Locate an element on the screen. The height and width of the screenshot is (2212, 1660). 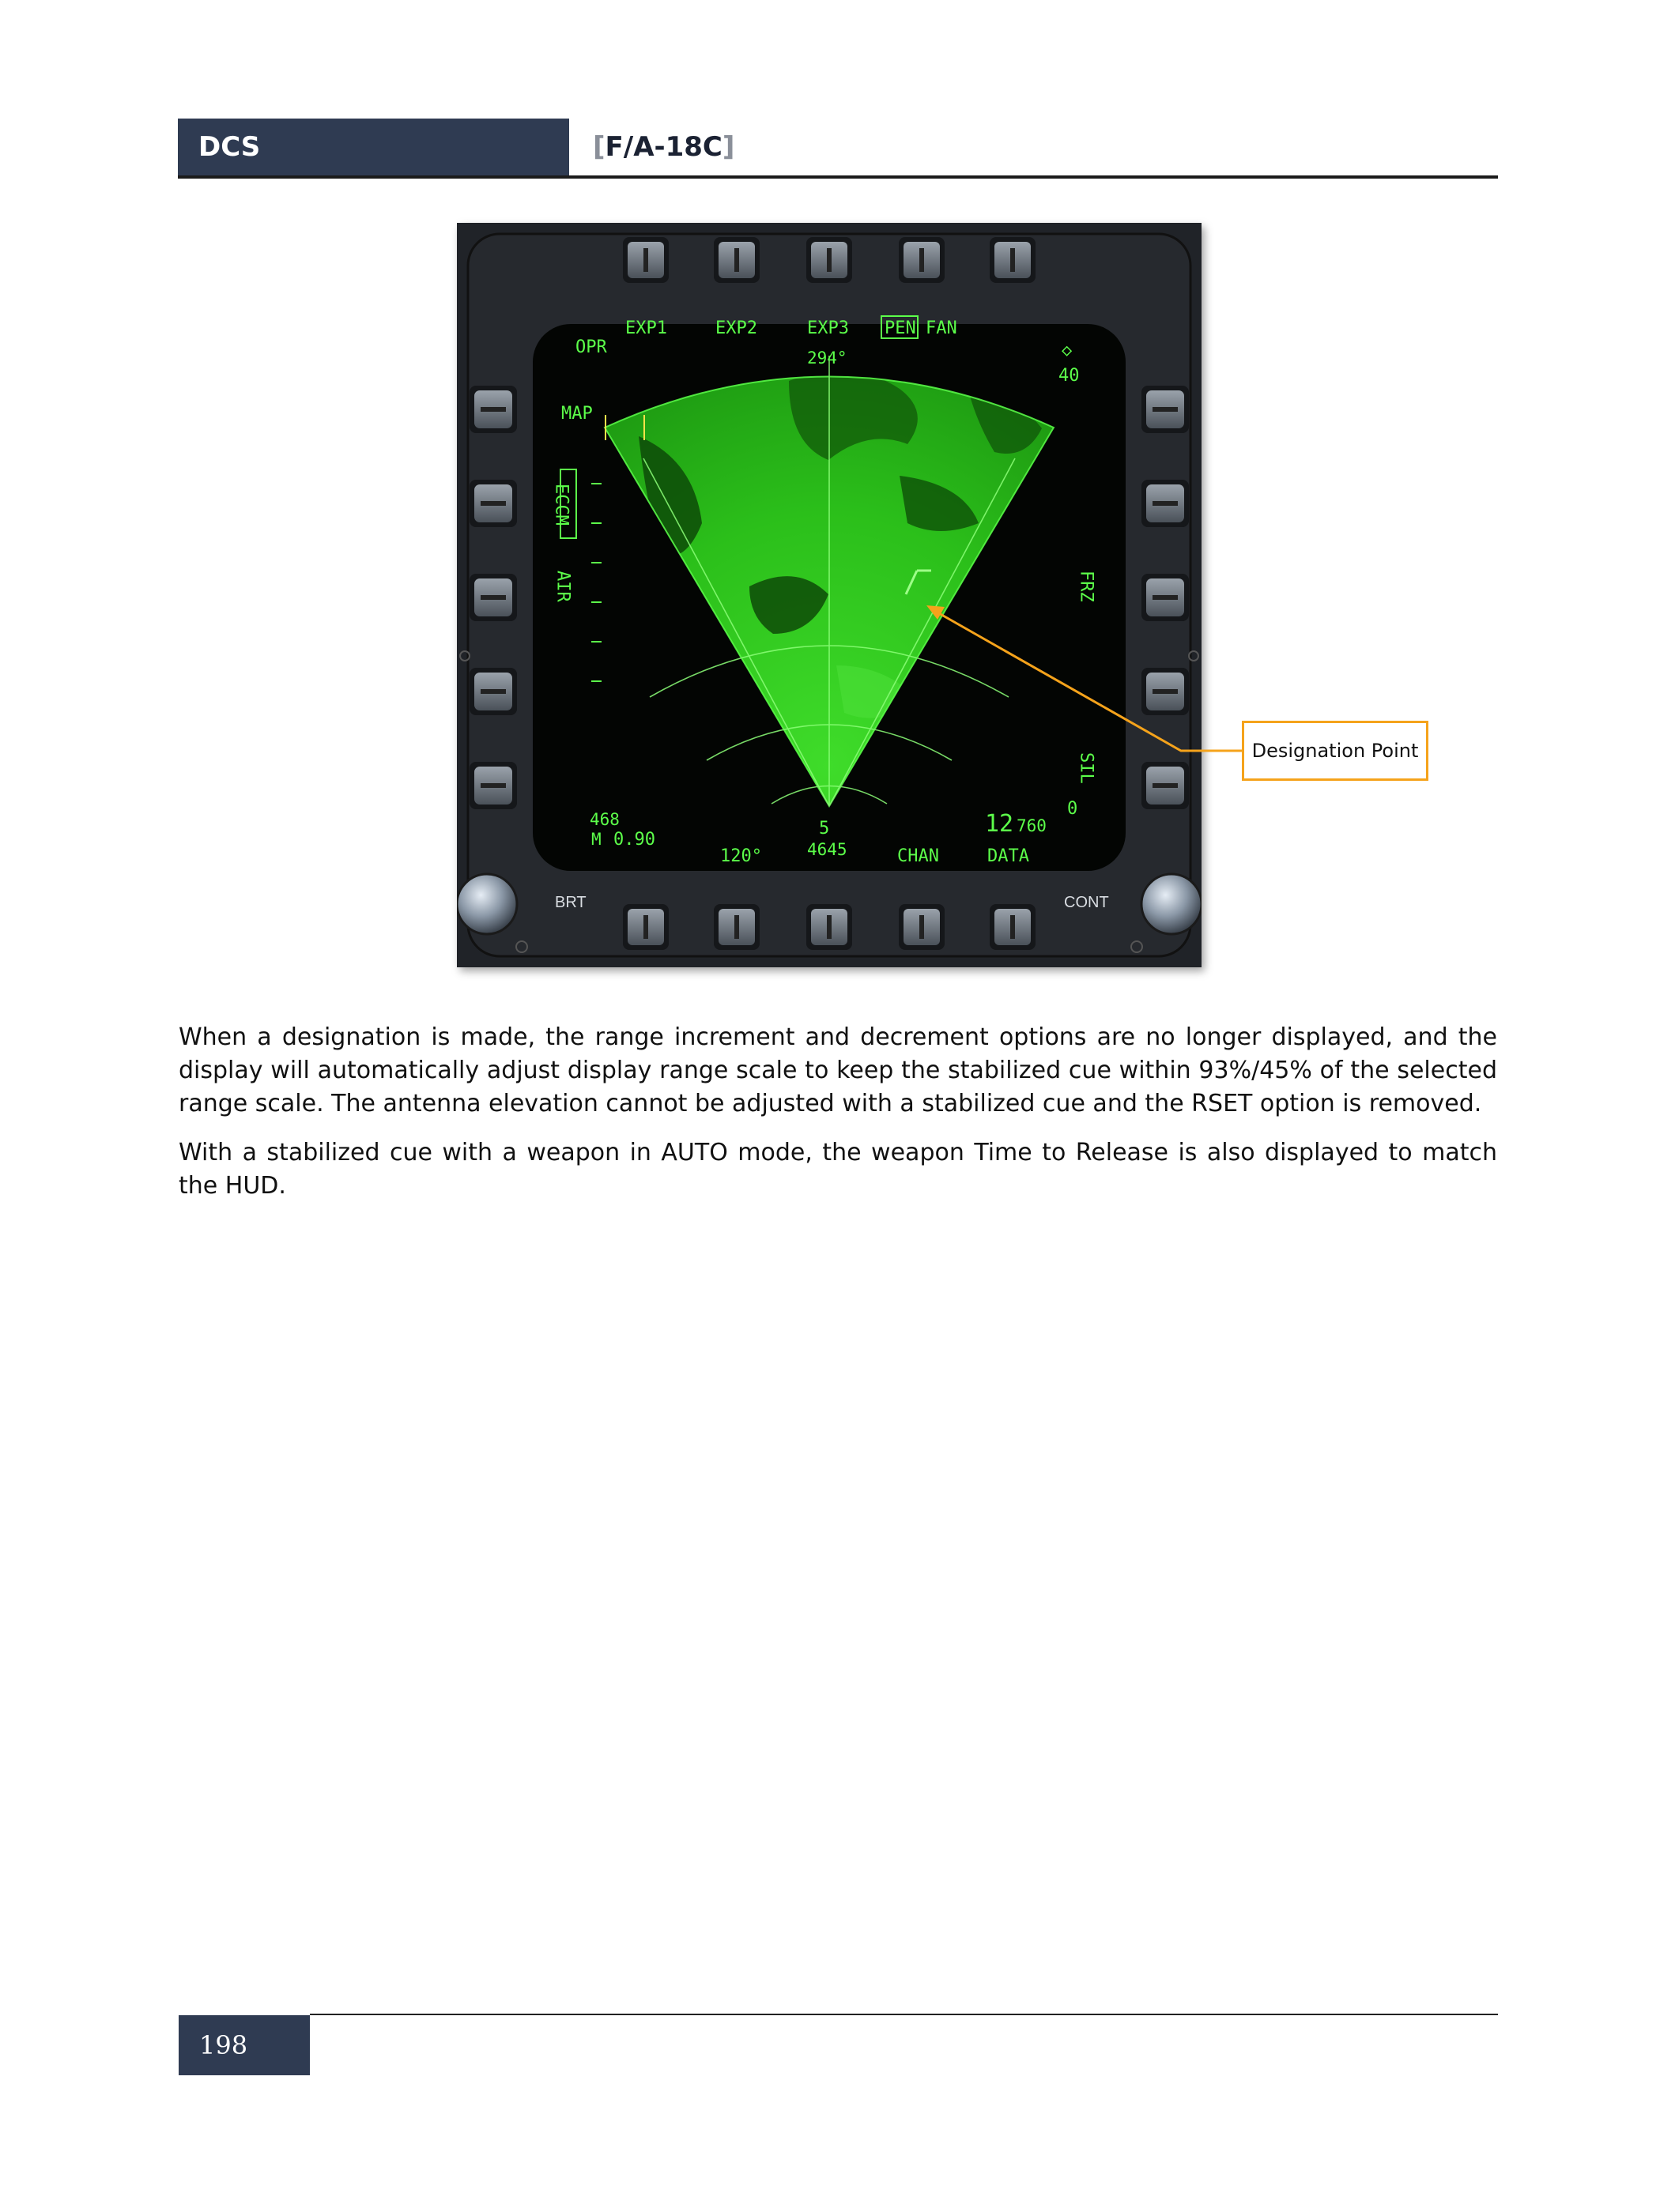
page-number: 198 is located at coordinates (223, 2045).